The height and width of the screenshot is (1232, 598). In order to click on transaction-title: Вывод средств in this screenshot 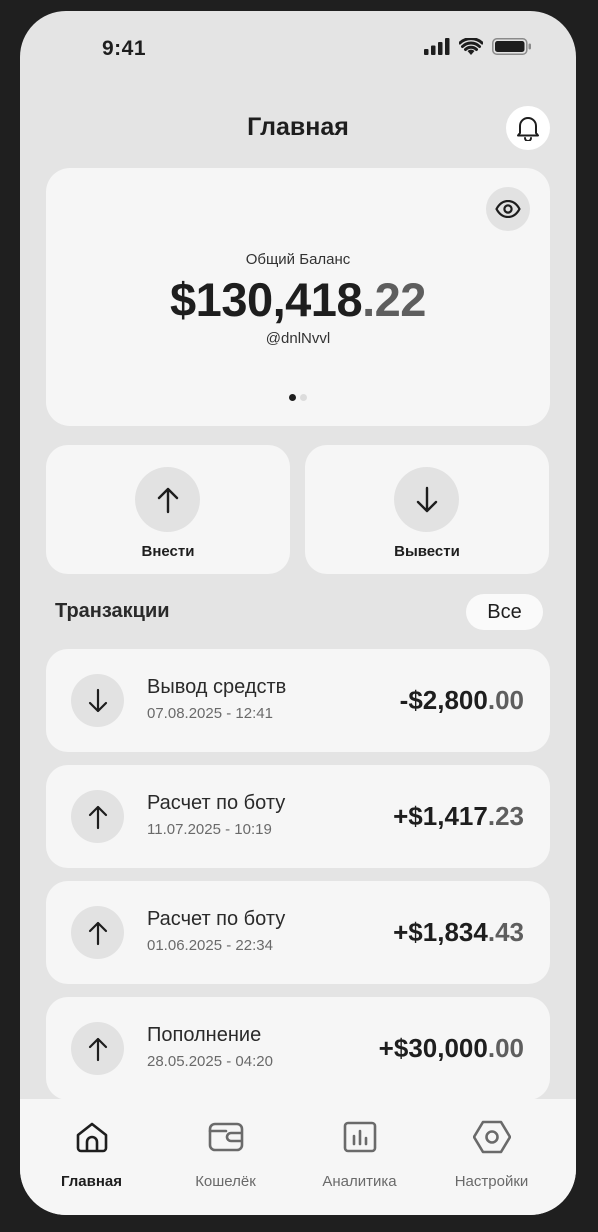, I will do `click(217, 687)`.